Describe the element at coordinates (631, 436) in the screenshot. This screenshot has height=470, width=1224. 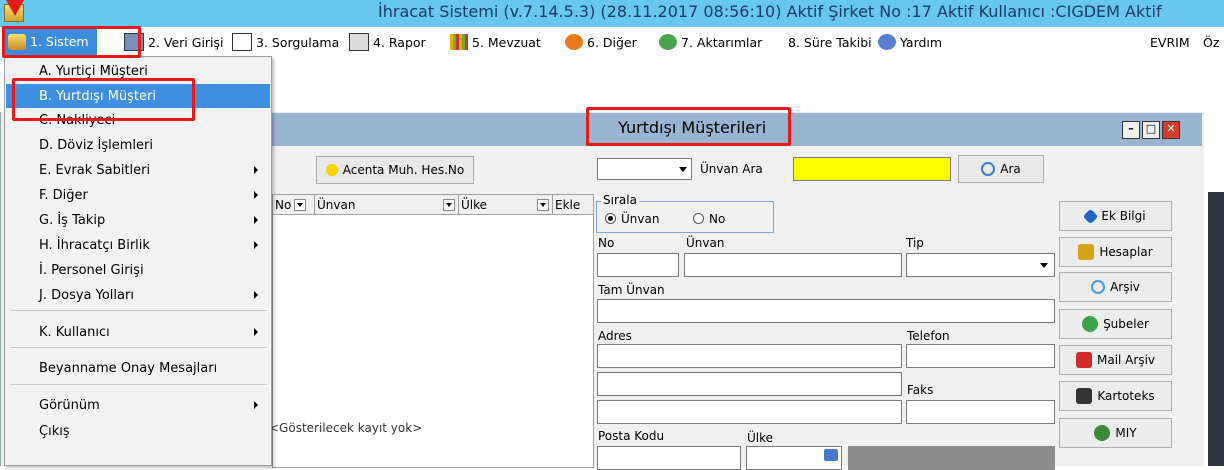
I see `posta-kodu-label: Posta Kodu` at that location.